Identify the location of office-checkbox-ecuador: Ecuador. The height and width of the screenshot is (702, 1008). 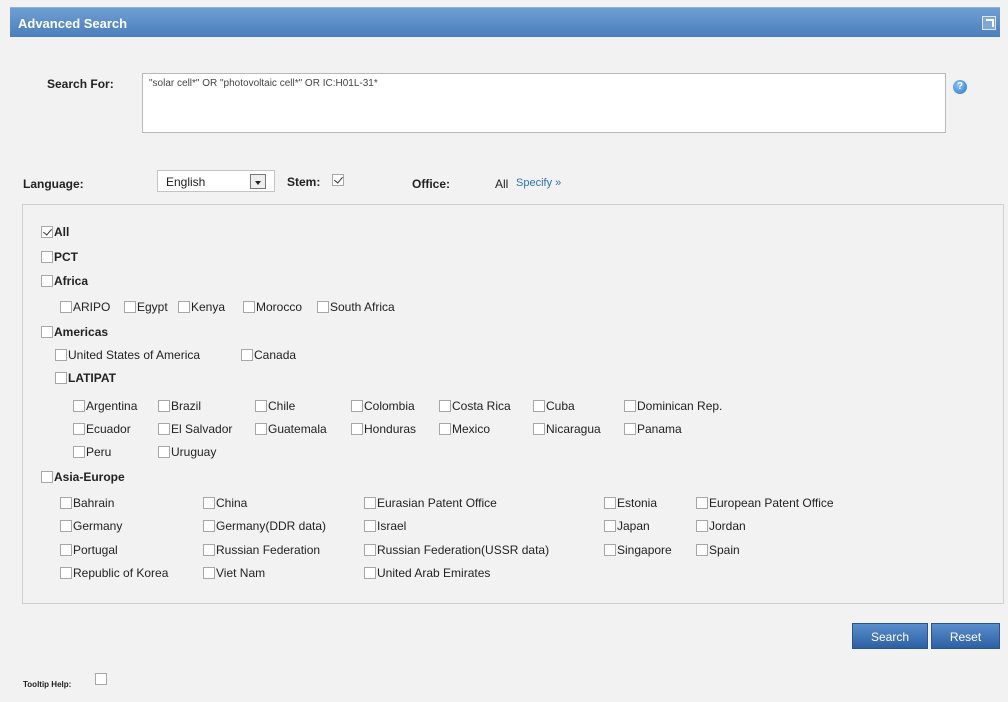
(102, 429).